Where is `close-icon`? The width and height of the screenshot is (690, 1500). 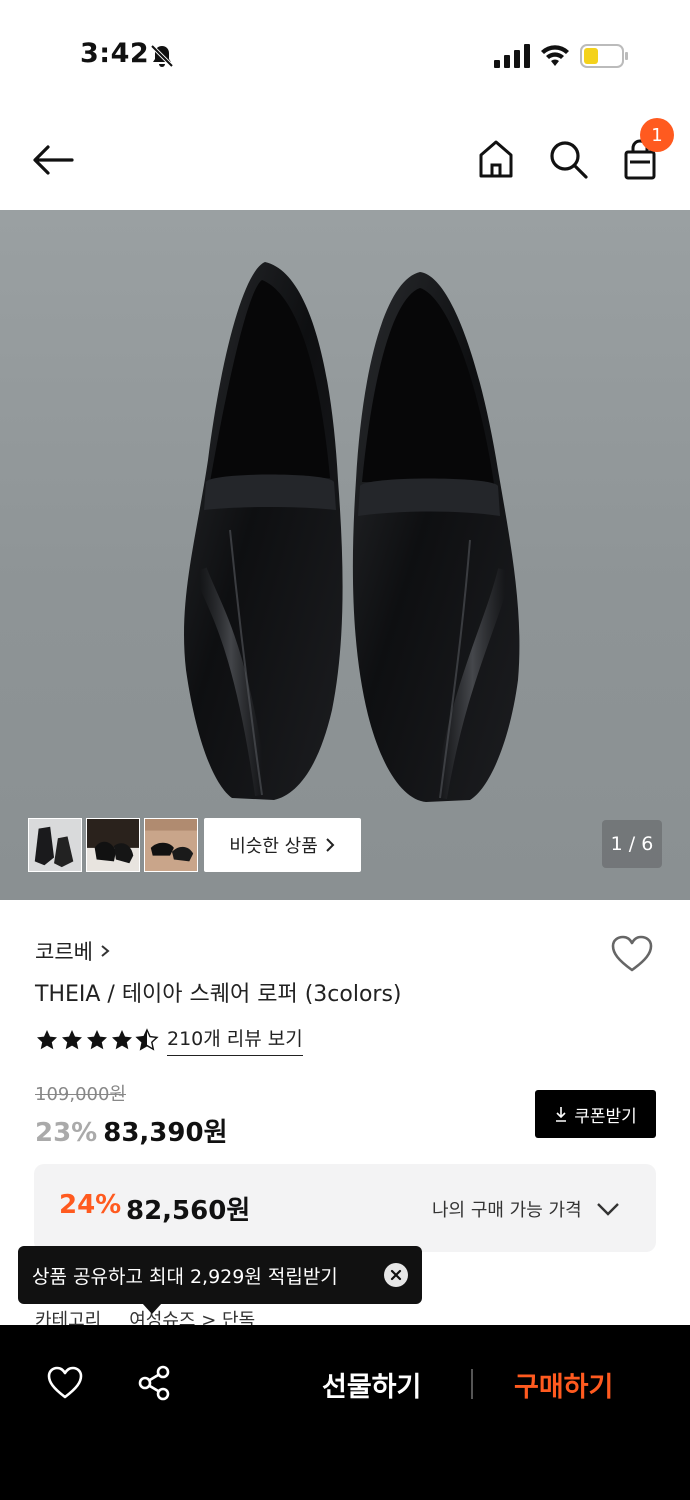 close-icon is located at coordinates (396, 1275).